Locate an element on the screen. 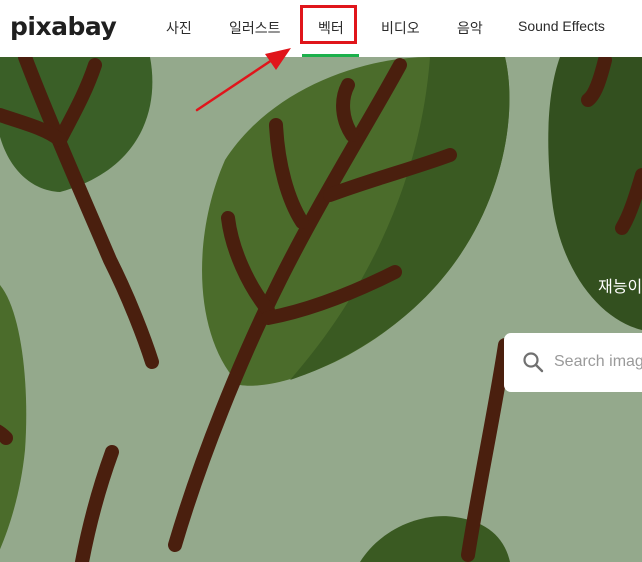 Image resolution: width=642 pixels, height=562 pixels. nav-photo: 사진 is located at coordinates (179, 28).